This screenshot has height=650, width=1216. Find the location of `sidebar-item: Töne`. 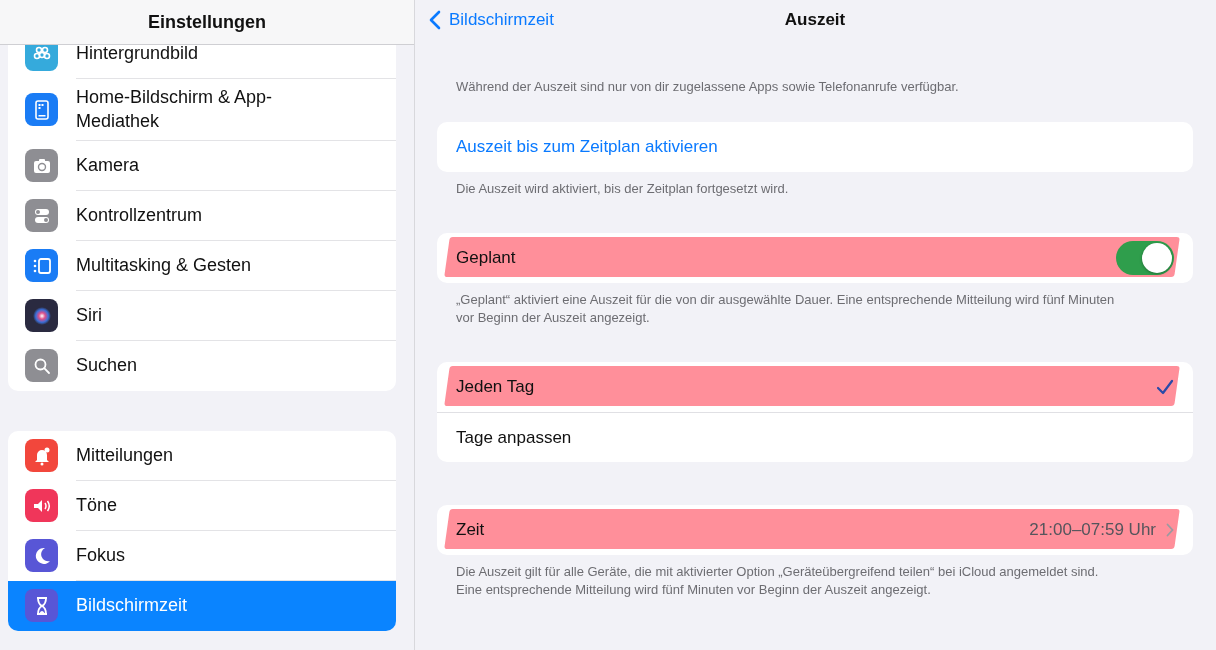

sidebar-item: Töne is located at coordinates (202, 505).